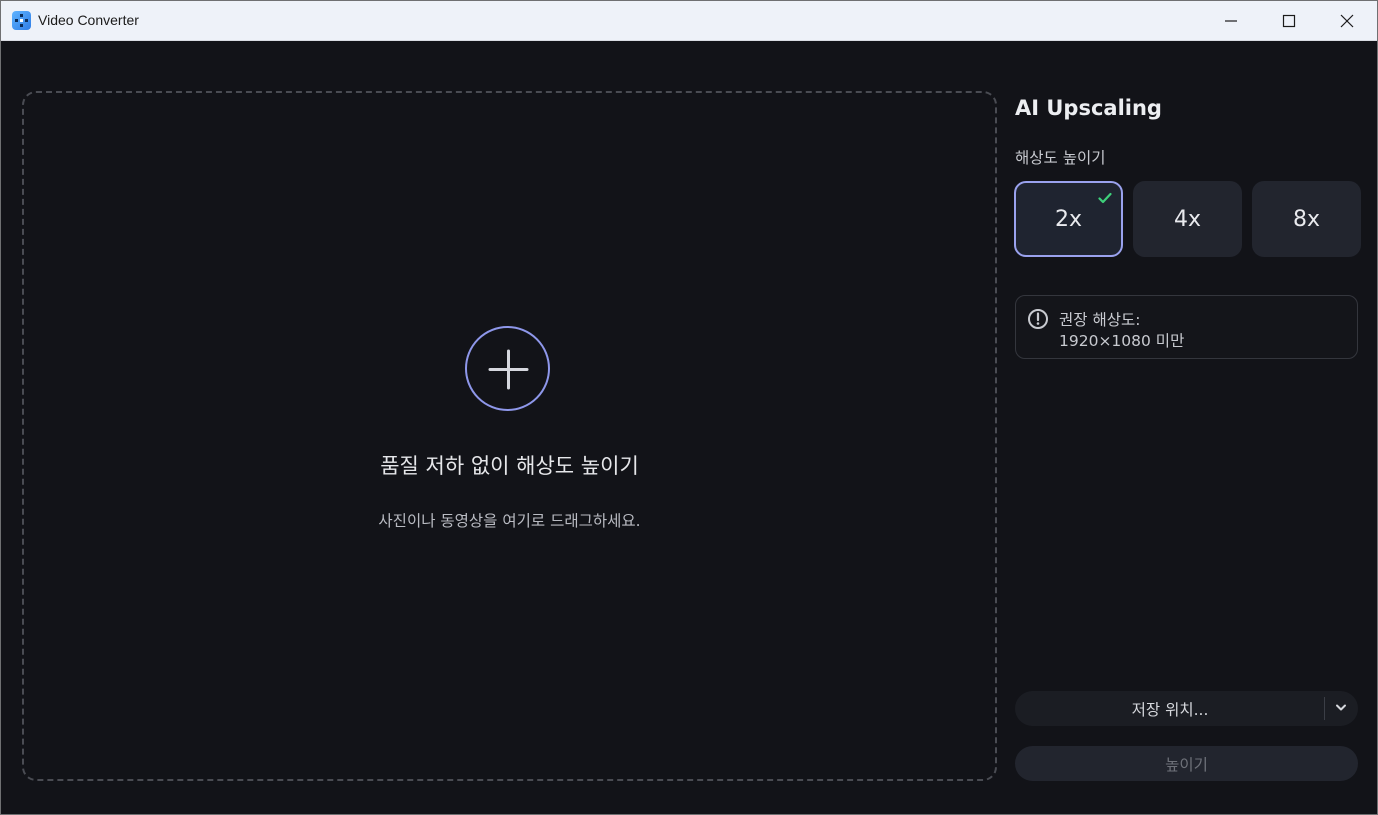  I want to click on upscale-button: 높이기, so click(1186, 763).